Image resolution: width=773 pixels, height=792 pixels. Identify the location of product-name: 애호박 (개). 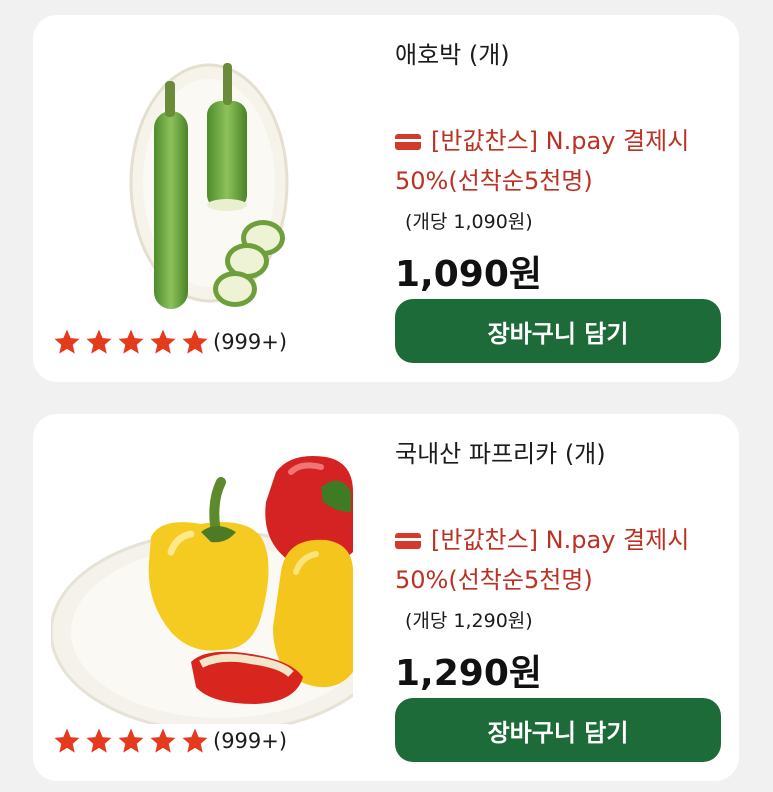
(452, 52).